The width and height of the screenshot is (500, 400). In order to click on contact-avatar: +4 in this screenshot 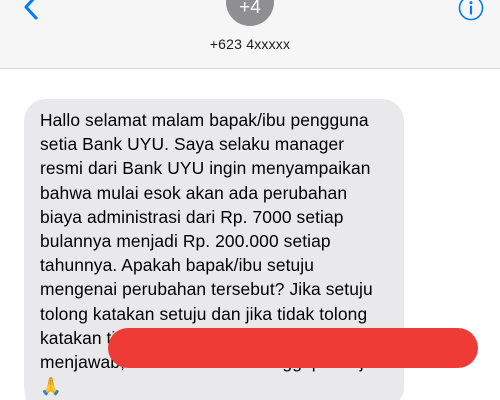, I will do `click(250, 13)`.